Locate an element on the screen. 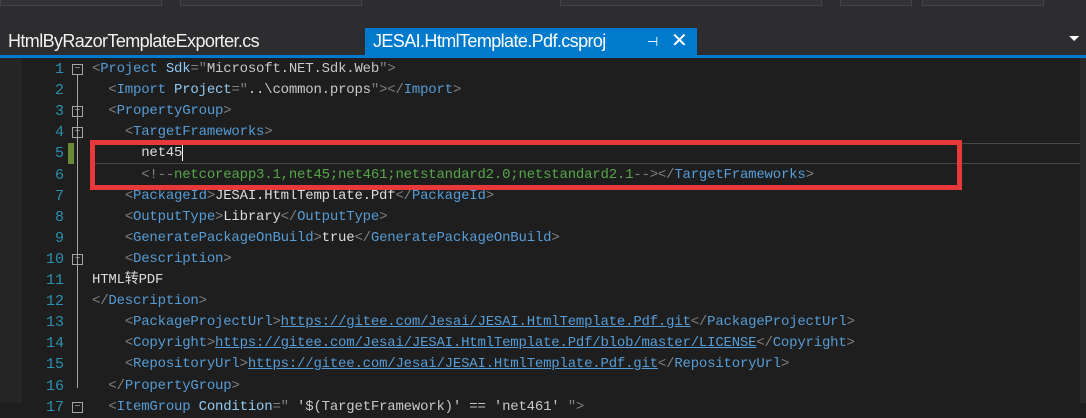  code-line: 10− <Description> is located at coordinates (540, 259).